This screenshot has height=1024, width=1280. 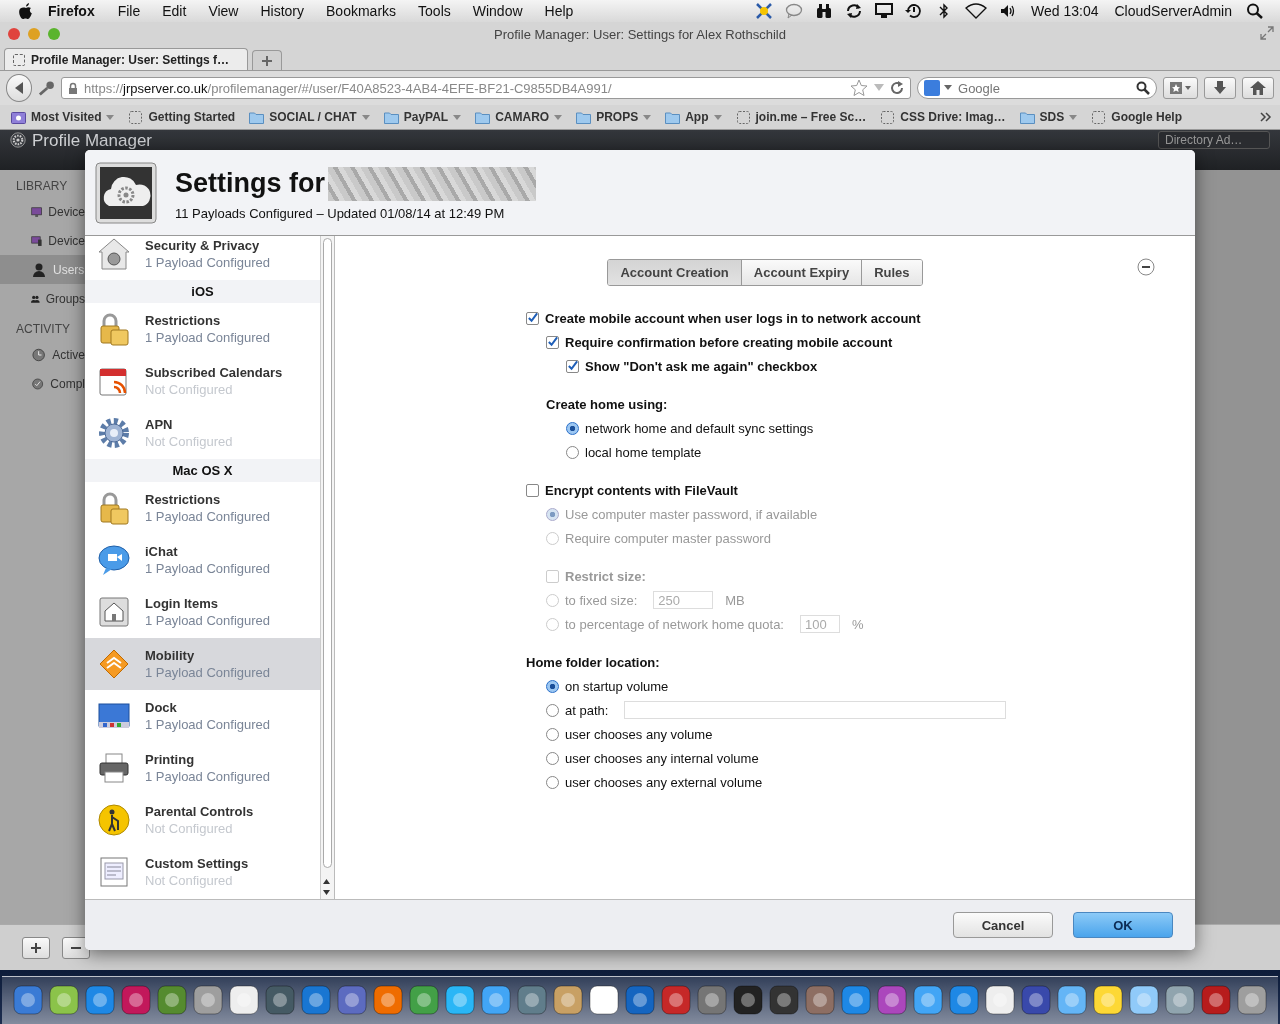 What do you see at coordinates (794, 11) in the screenshot?
I see `chat-bubble-icon` at bounding box center [794, 11].